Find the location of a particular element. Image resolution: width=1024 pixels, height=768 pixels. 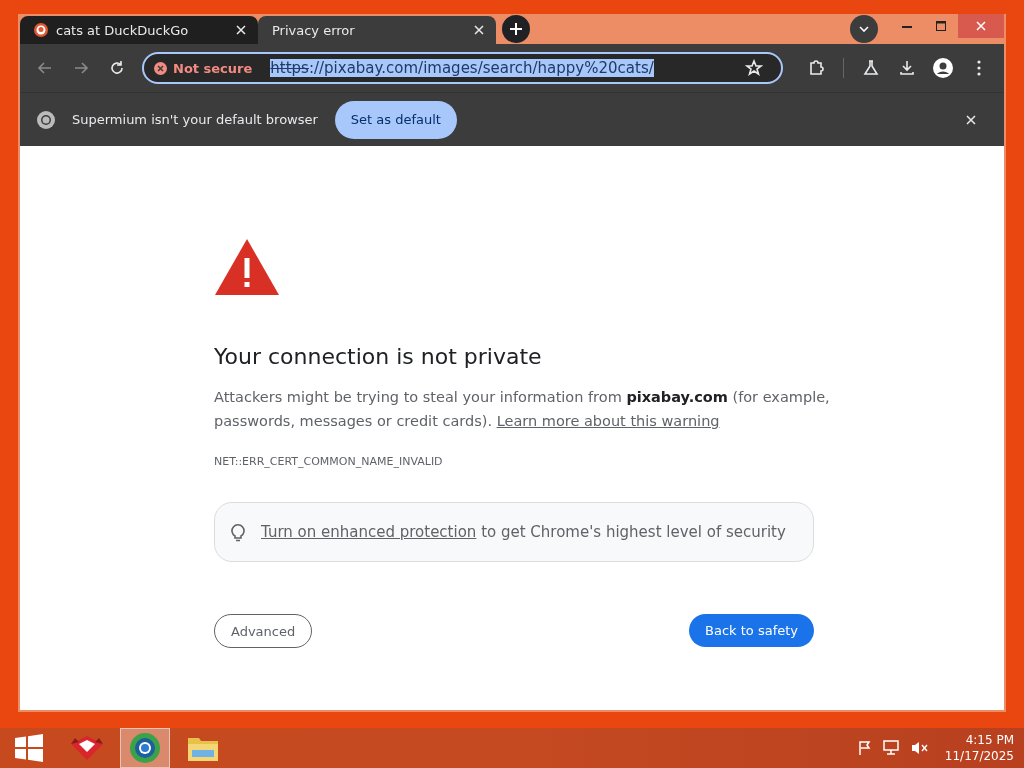

error-description: Attackers might be trying to steal your information from pixabay.com (for example, passwords, messages or credit cards). Learn more about this warning is located at coordinates (522, 409).